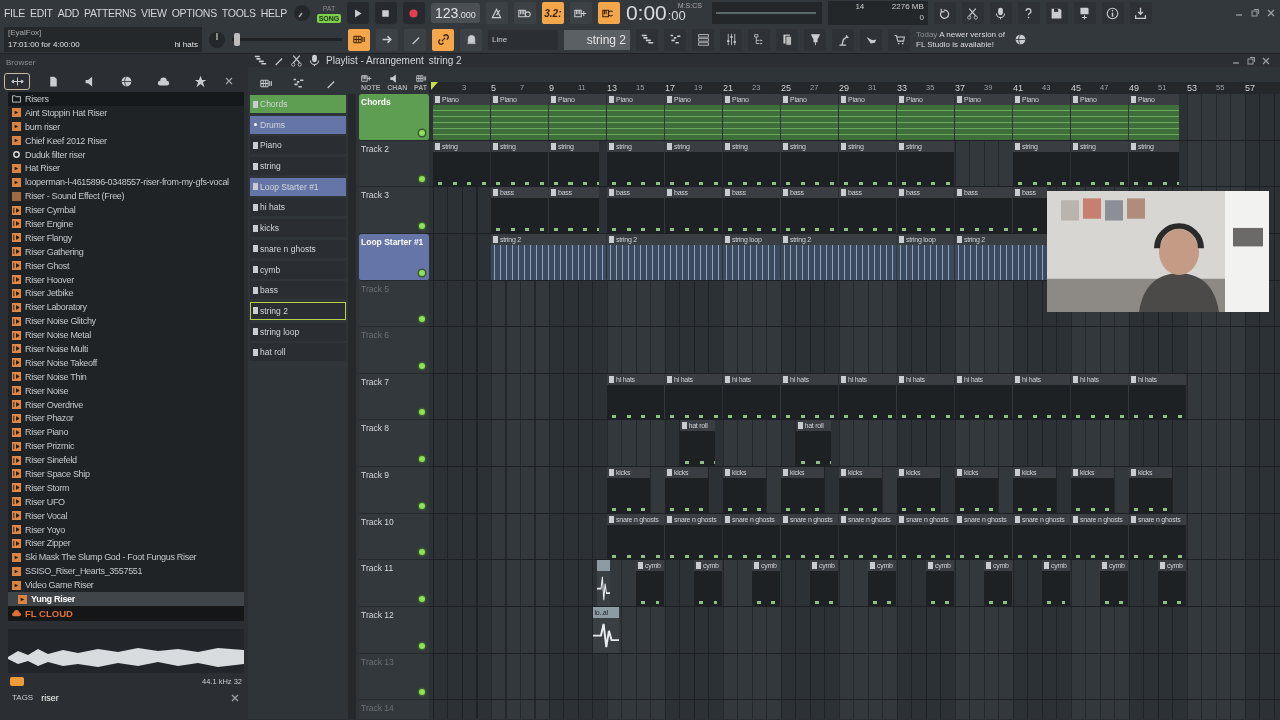 Image resolution: width=1280 pixels, height=720 pixels. I want to click on clipboard-button, so click(787, 39).